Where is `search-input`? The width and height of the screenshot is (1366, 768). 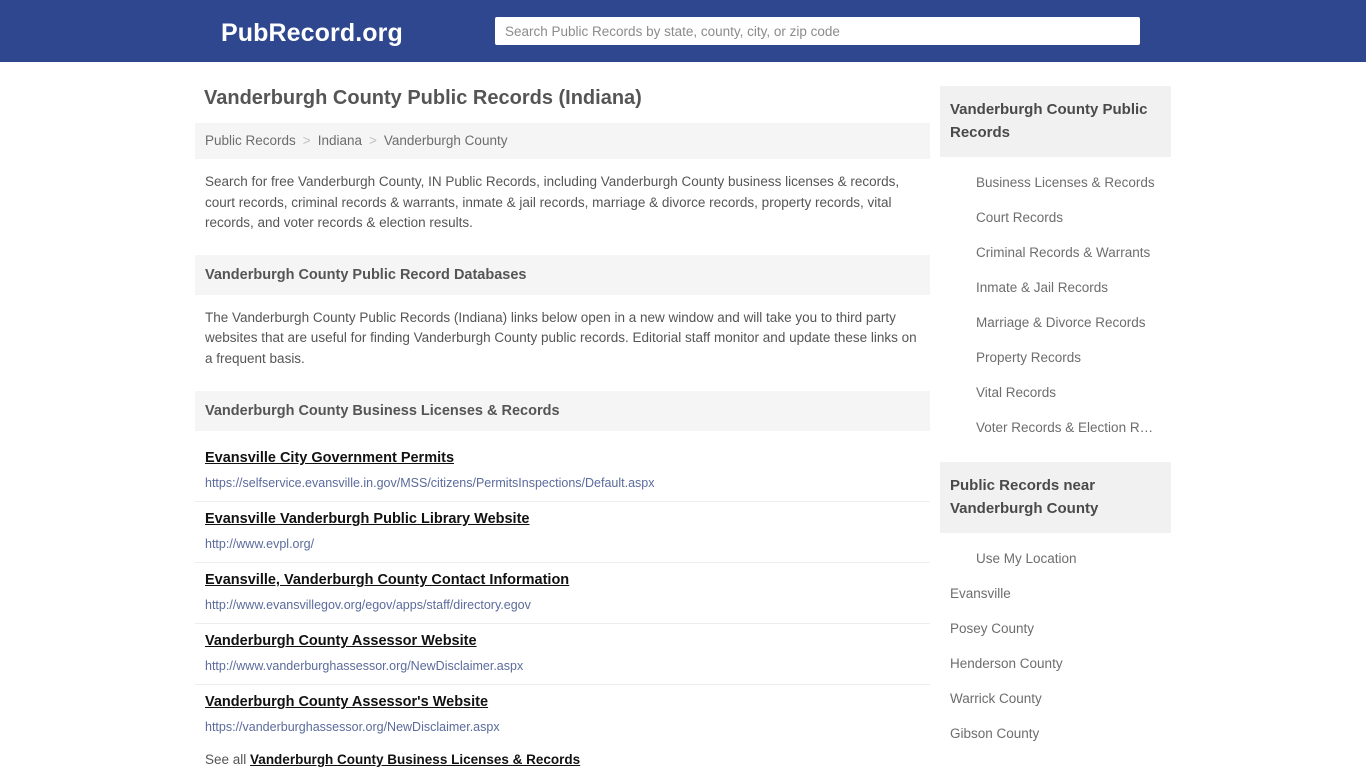 search-input is located at coordinates (817, 31).